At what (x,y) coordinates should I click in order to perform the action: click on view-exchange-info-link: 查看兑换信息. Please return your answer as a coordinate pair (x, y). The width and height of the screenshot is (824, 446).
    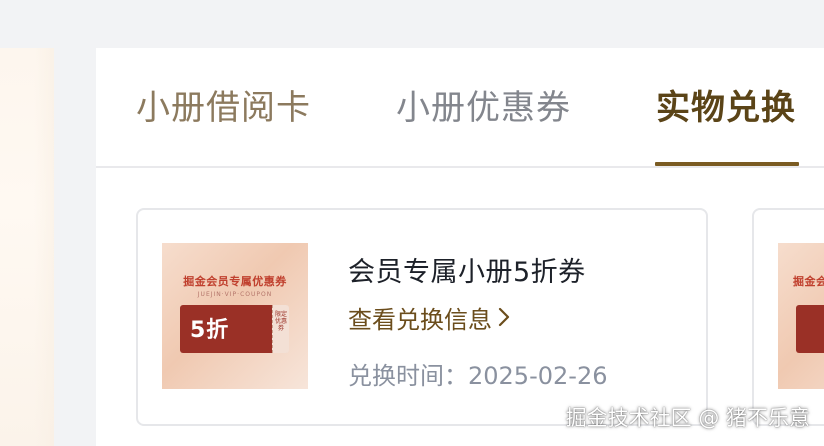
    Looking at the image, I should click on (429, 317).